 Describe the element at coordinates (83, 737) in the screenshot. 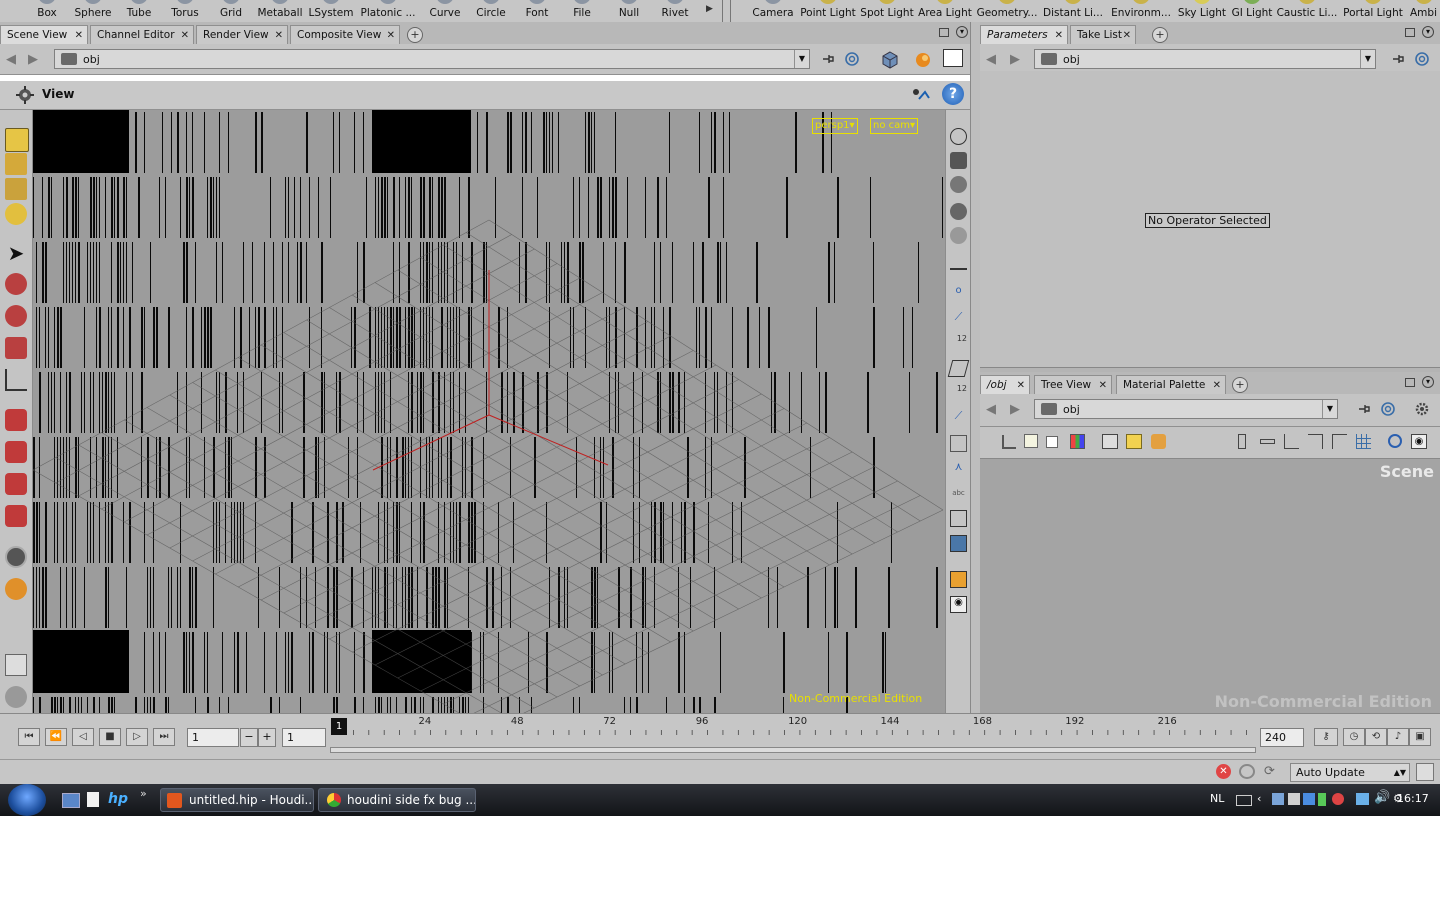

I see `play-reverse-button: ◁` at that location.